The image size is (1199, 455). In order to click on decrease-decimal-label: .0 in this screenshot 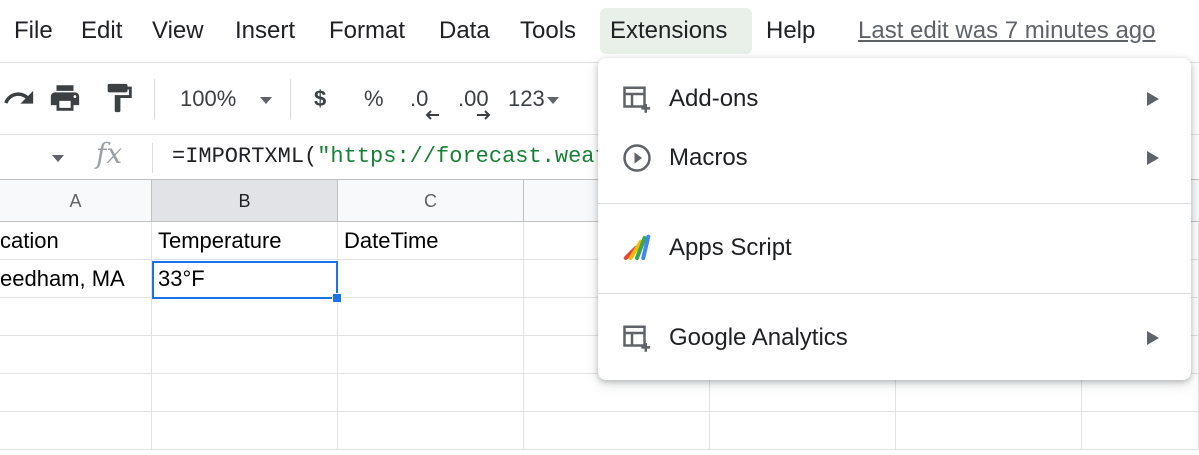, I will do `click(419, 98)`.